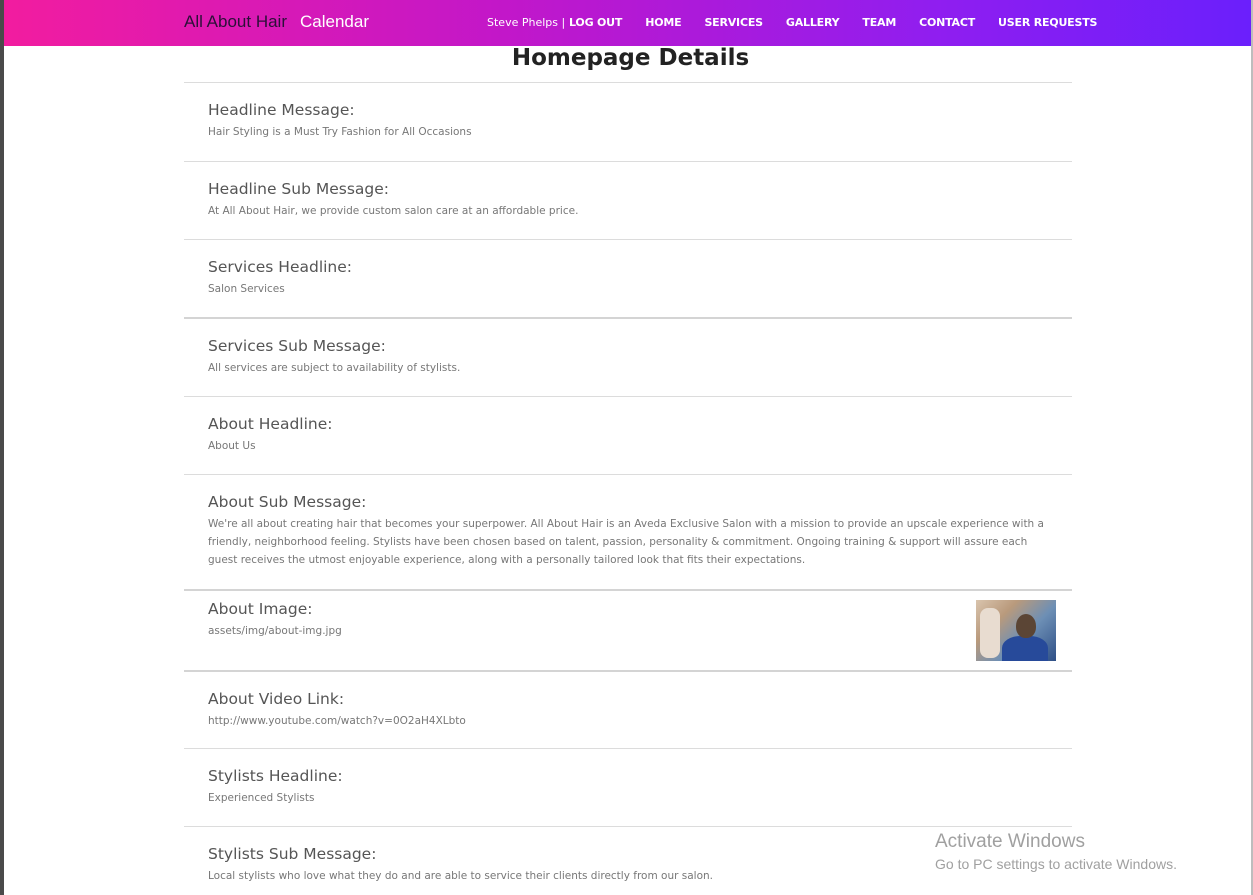  Describe the element at coordinates (1047, 22) in the screenshot. I see `nav-user-requests: USER REQUESTS` at that location.